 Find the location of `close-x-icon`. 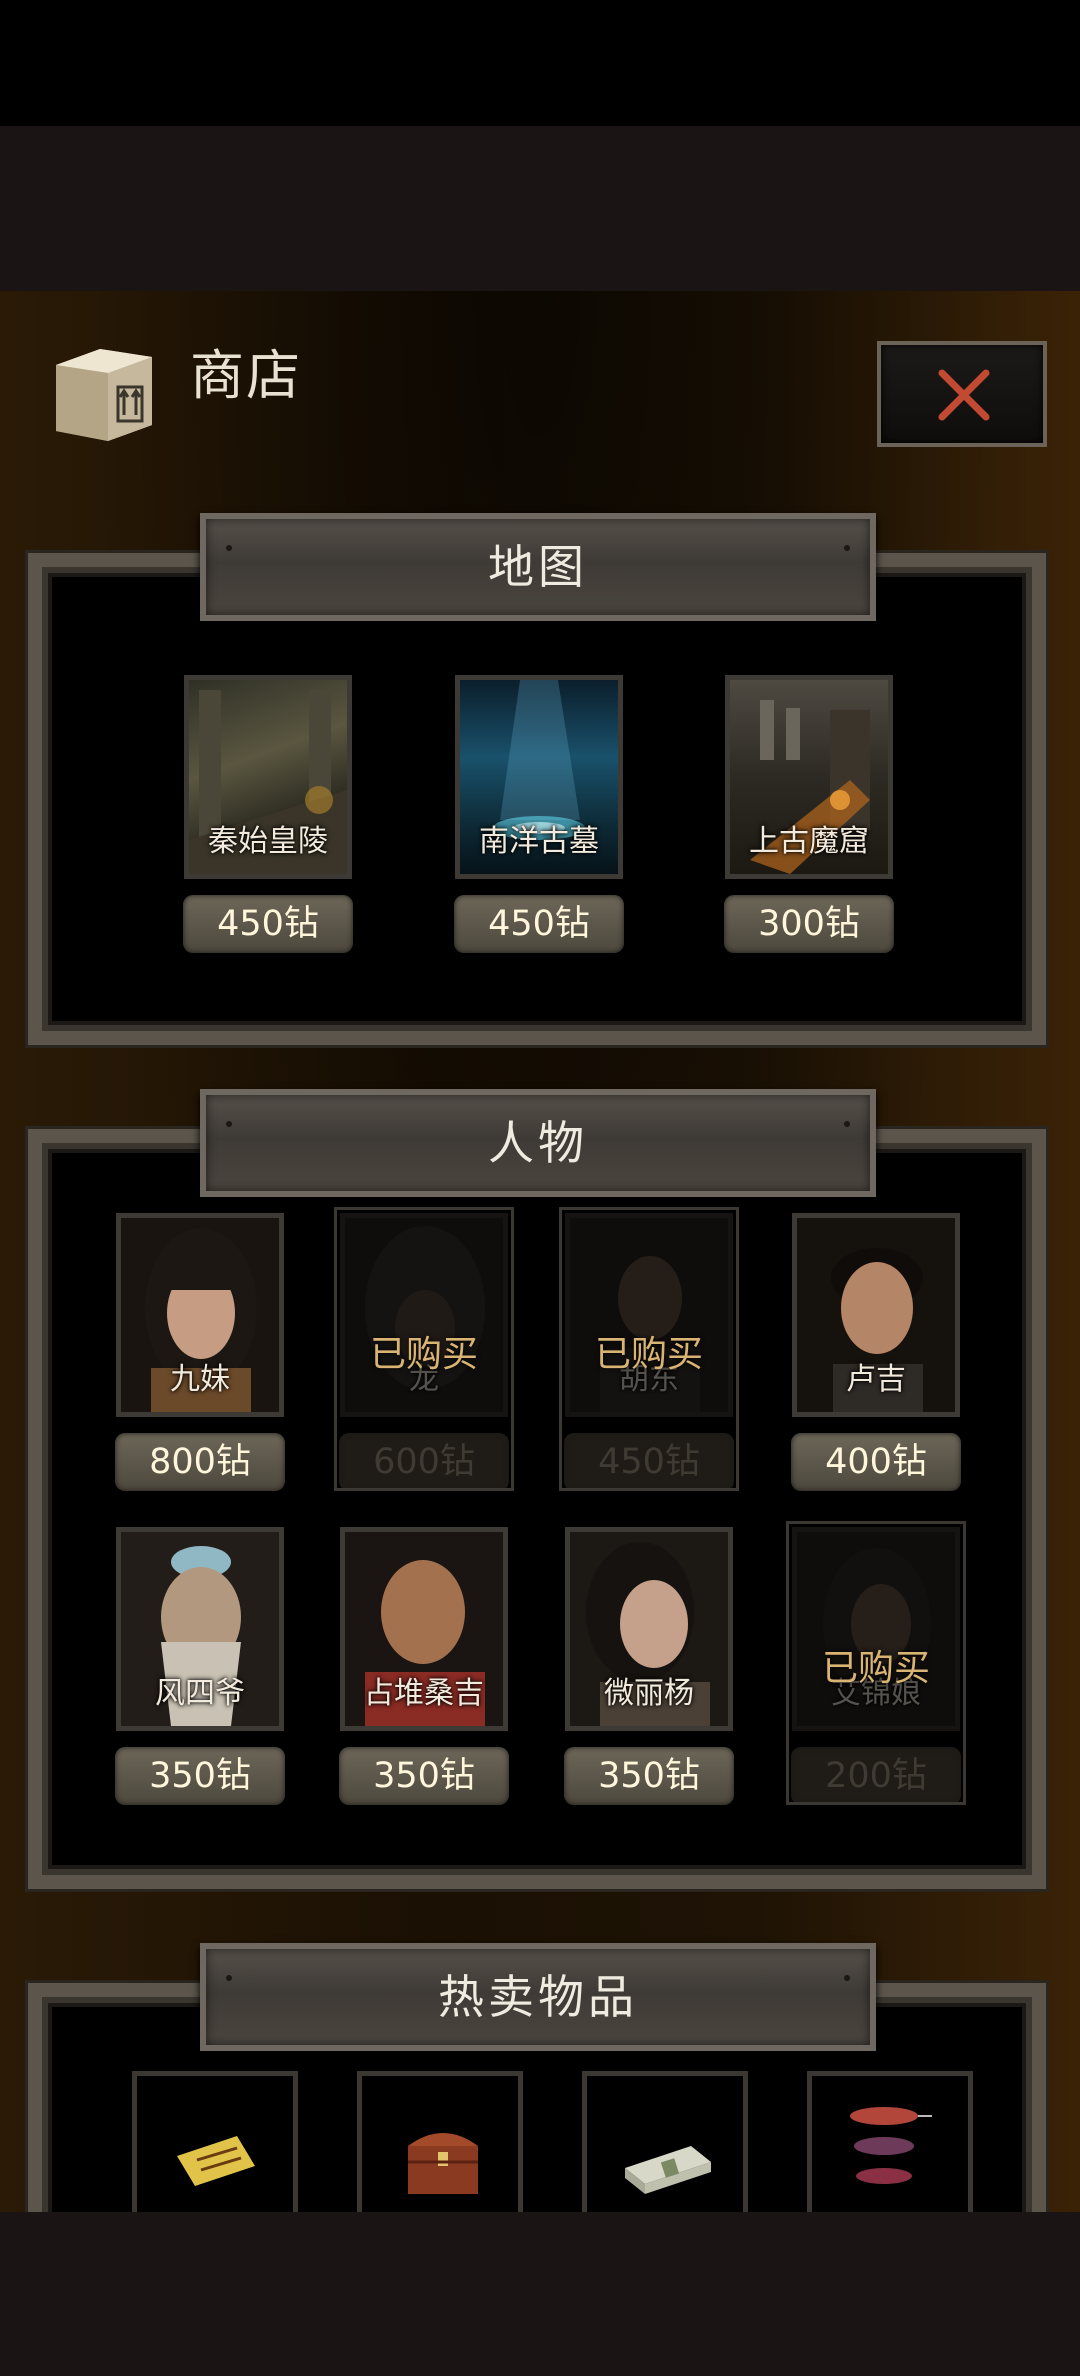

close-x-icon is located at coordinates (964, 395).